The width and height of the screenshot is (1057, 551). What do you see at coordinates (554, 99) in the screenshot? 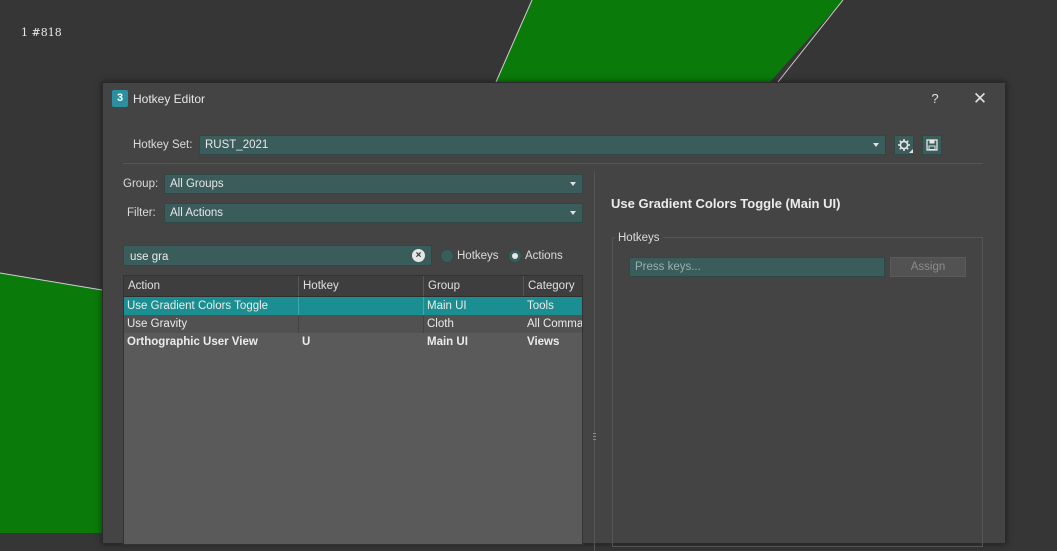
I see `title-bar: 3 Hotkey Editor ? ✕` at bounding box center [554, 99].